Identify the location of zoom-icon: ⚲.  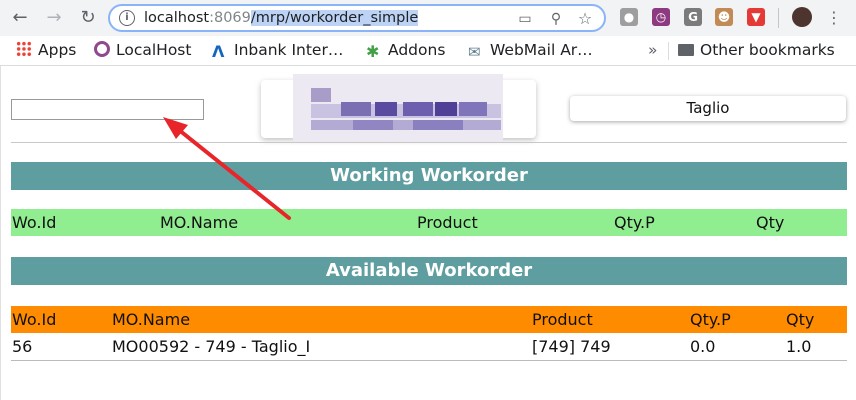
(556, 19).